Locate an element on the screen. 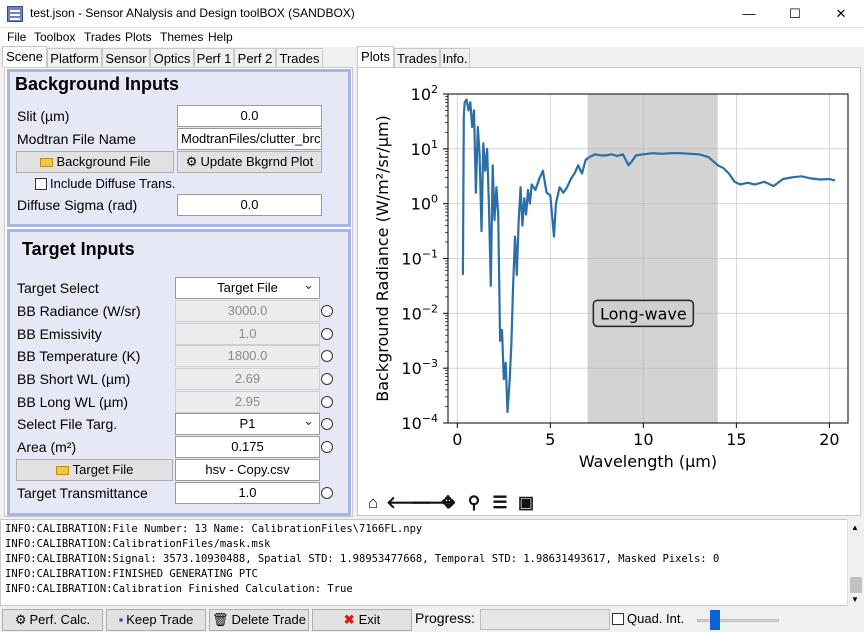 This screenshot has width=864, height=632. select-file-targ-dropdown: P1 is located at coordinates (247, 424).